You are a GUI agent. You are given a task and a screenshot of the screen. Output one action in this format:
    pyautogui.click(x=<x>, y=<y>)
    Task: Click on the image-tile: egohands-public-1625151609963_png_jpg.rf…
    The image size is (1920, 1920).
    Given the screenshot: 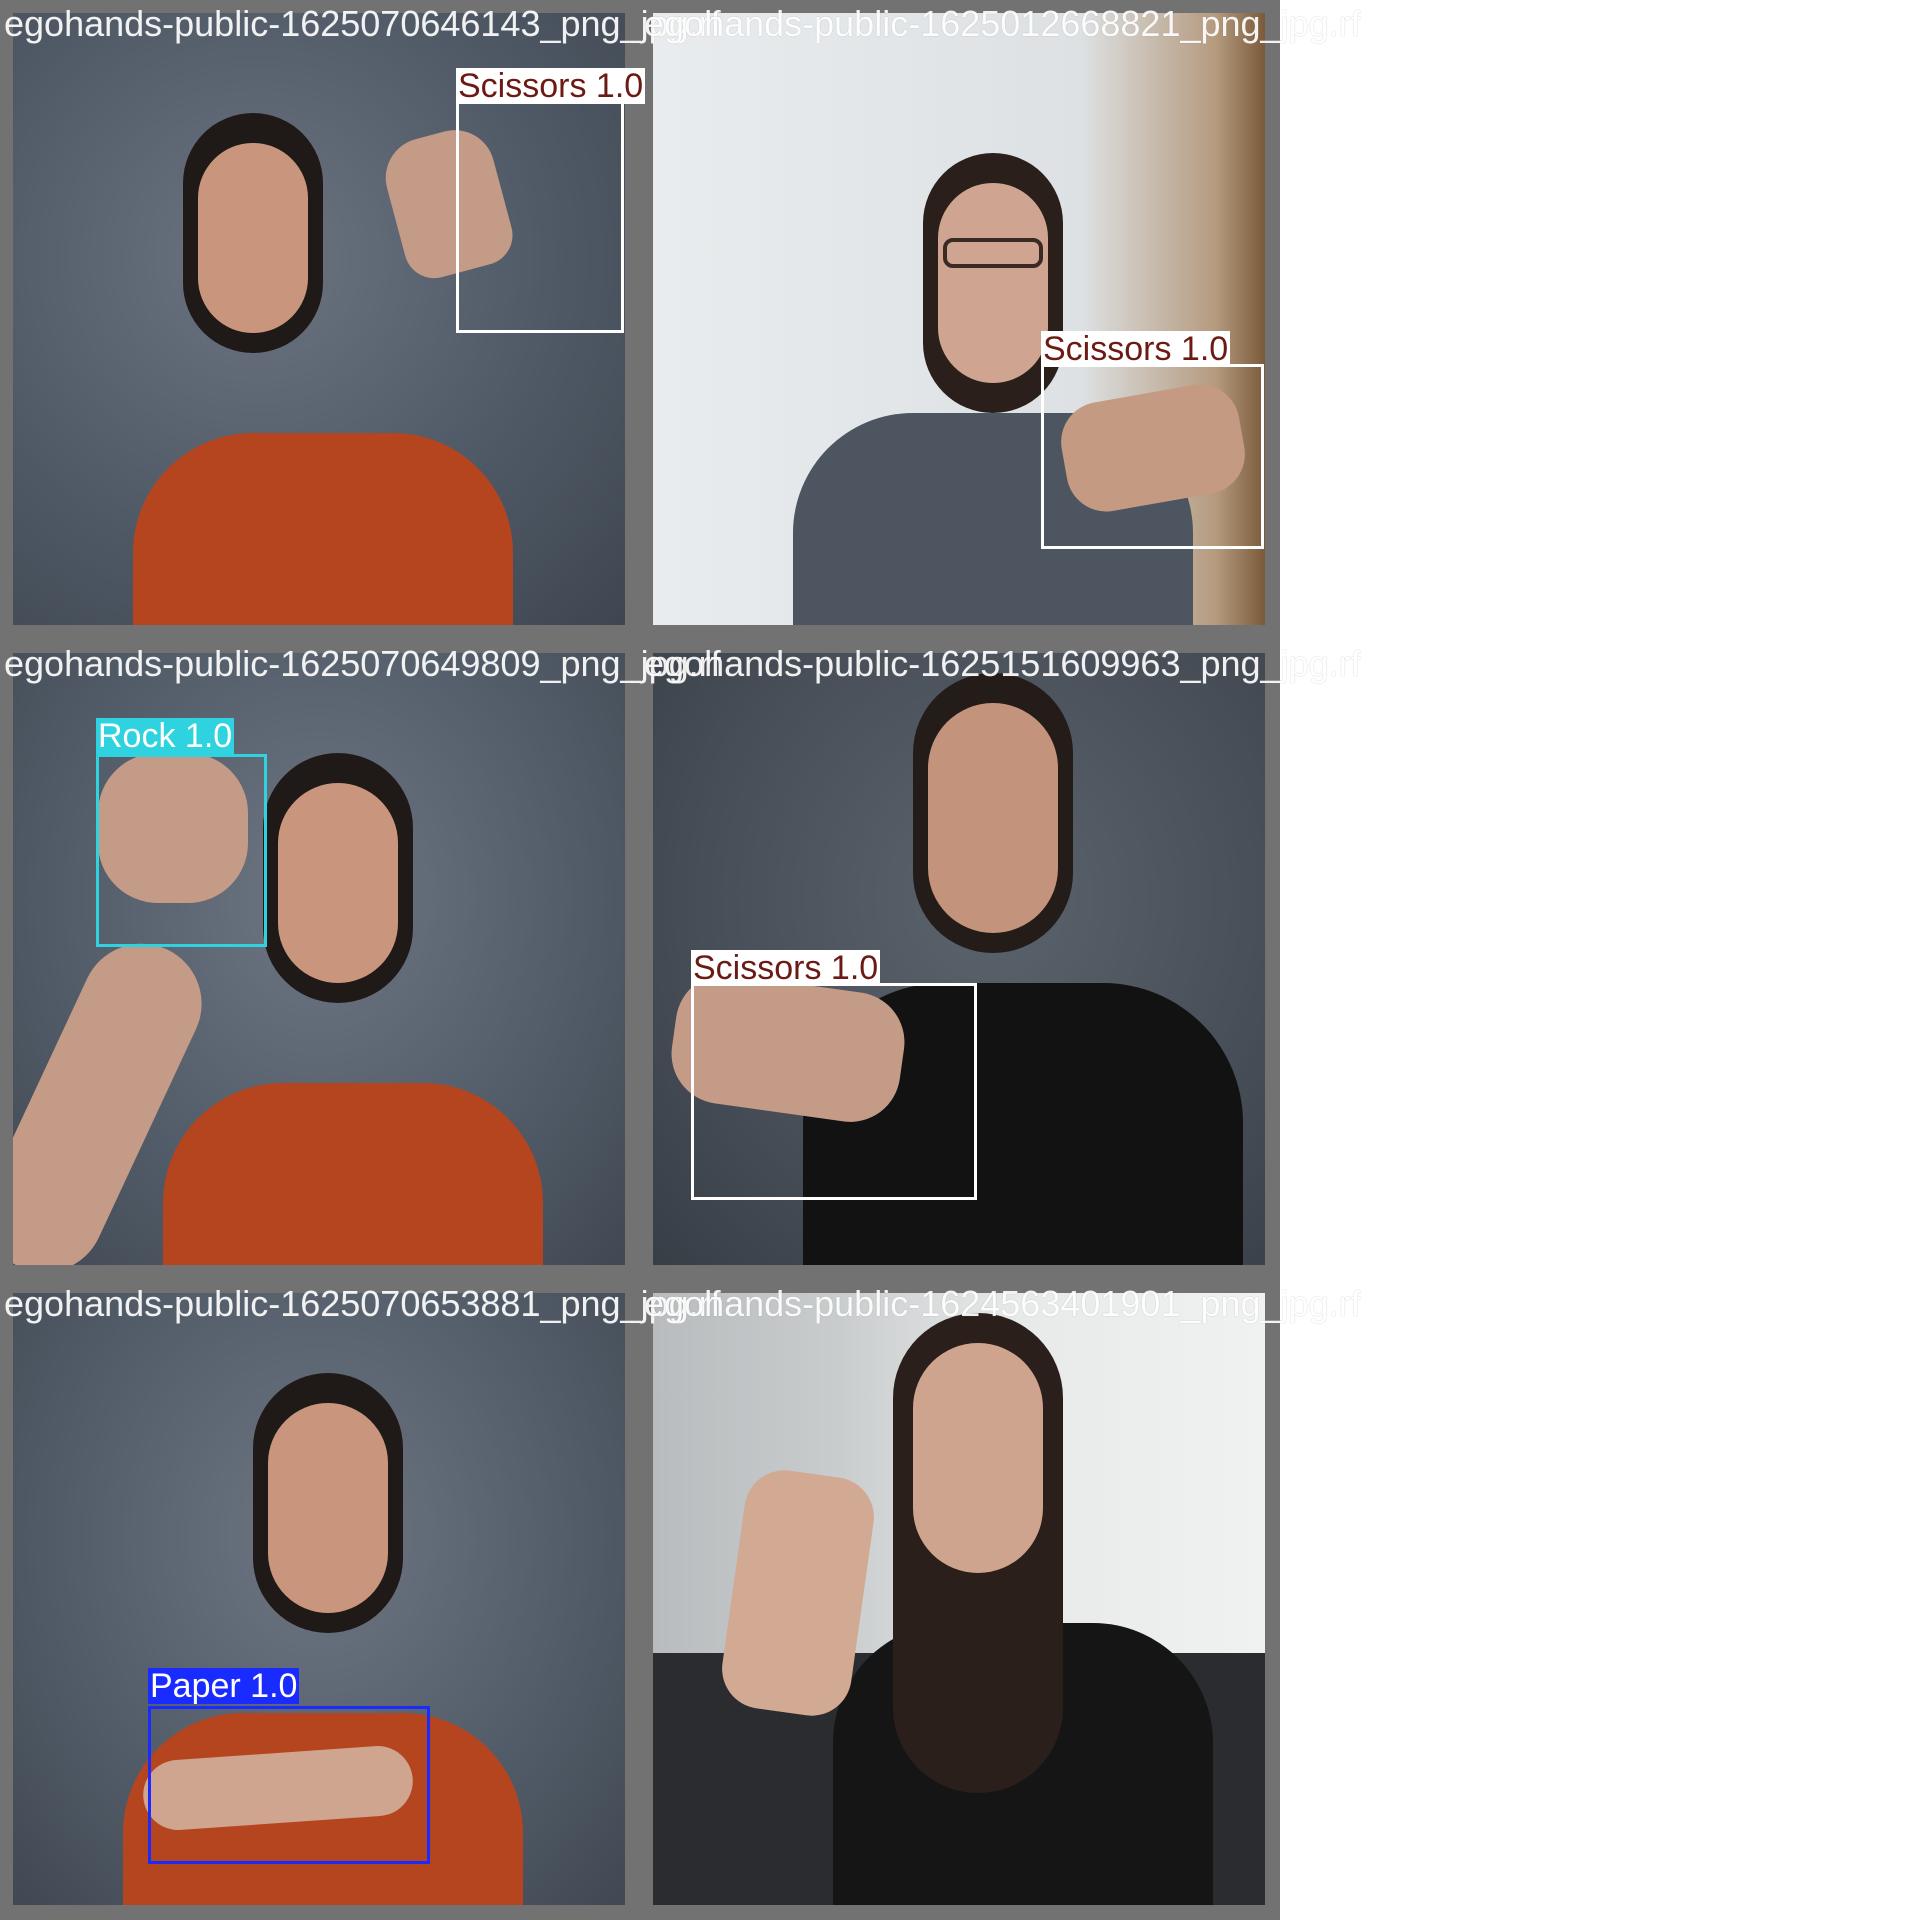 What is the action you would take?
    pyautogui.click(x=1000, y=960)
    